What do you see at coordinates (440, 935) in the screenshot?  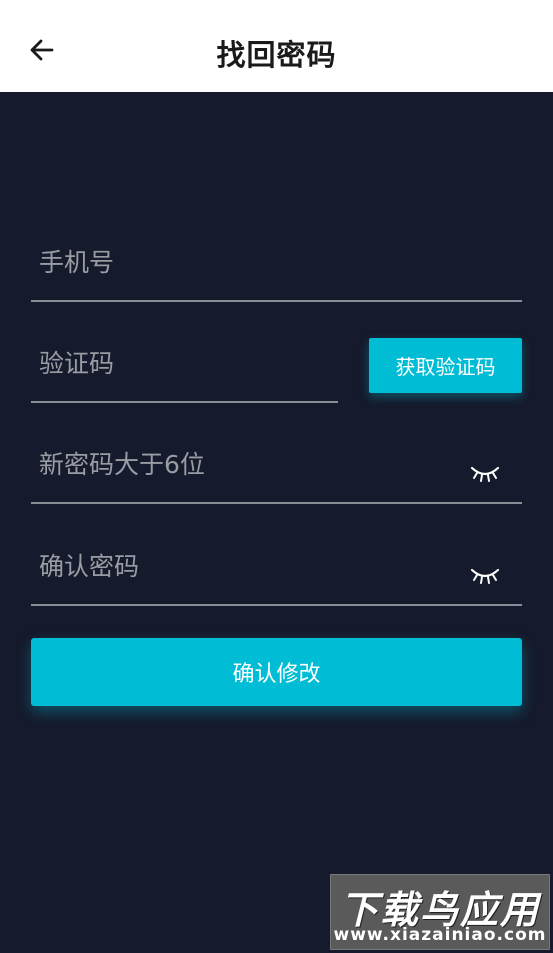 I see `watermark-url: www.xiazainiao.com` at bounding box center [440, 935].